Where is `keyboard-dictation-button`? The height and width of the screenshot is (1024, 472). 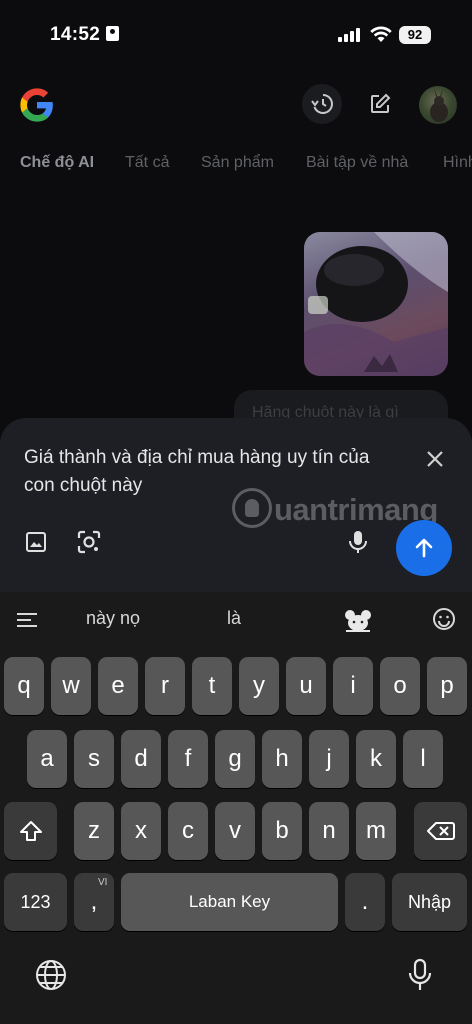
keyboard-dictation-button is located at coordinates (420, 975).